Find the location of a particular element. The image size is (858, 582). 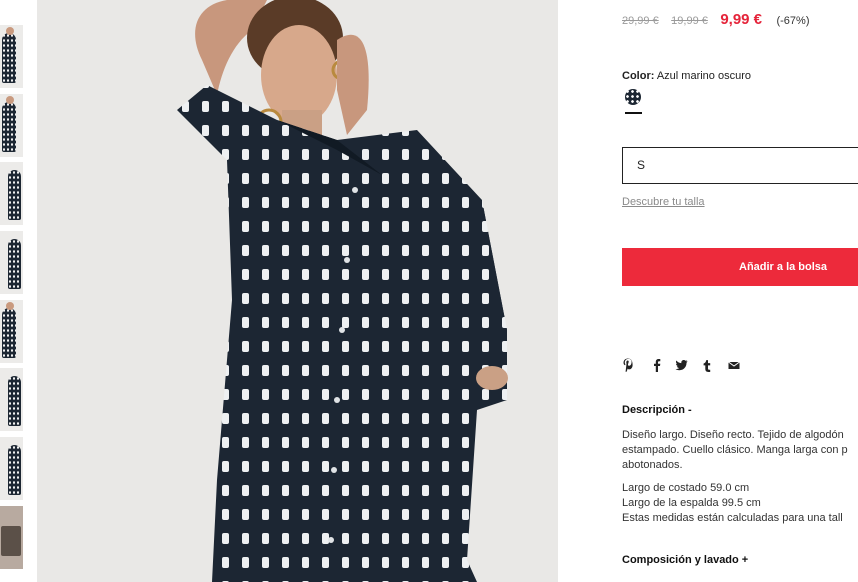

sale-price: 9,99 € is located at coordinates (741, 19).